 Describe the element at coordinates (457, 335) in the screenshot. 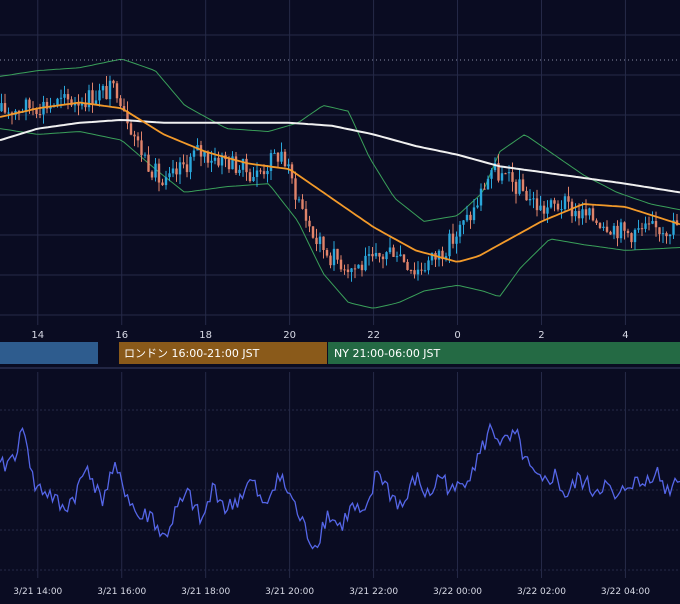

I see `price-tick-label: 0` at that location.